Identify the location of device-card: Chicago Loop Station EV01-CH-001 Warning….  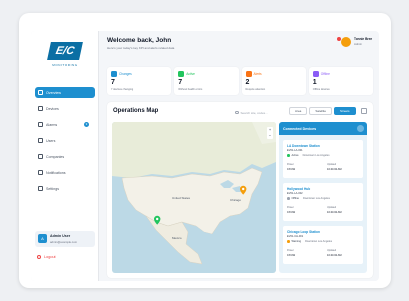
(323, 245).